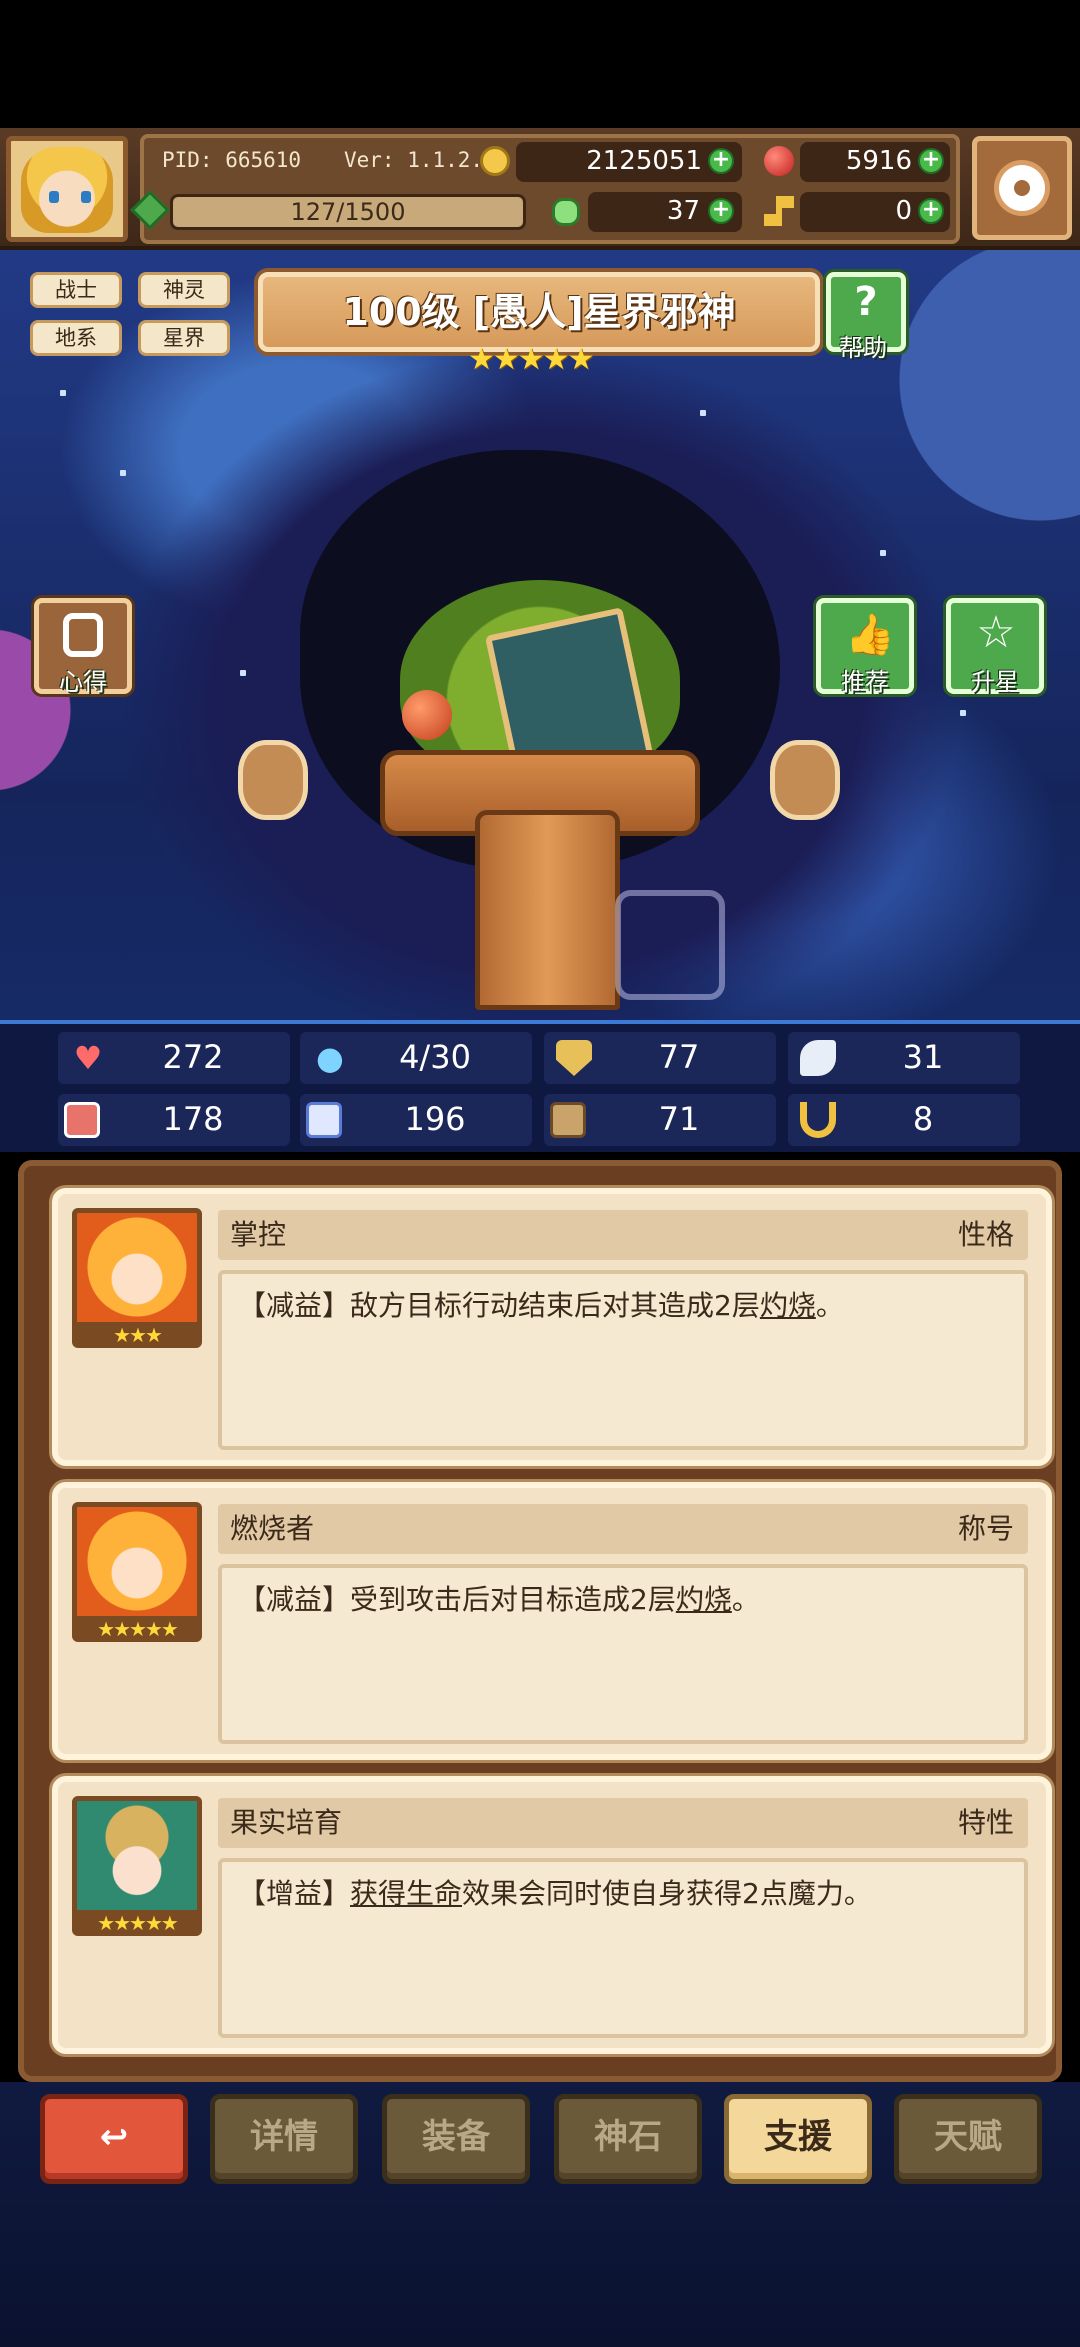  Describe the element at coordinates (531, 359) in the screenshot. I see `hero-stars: ★★★★★` at that location.